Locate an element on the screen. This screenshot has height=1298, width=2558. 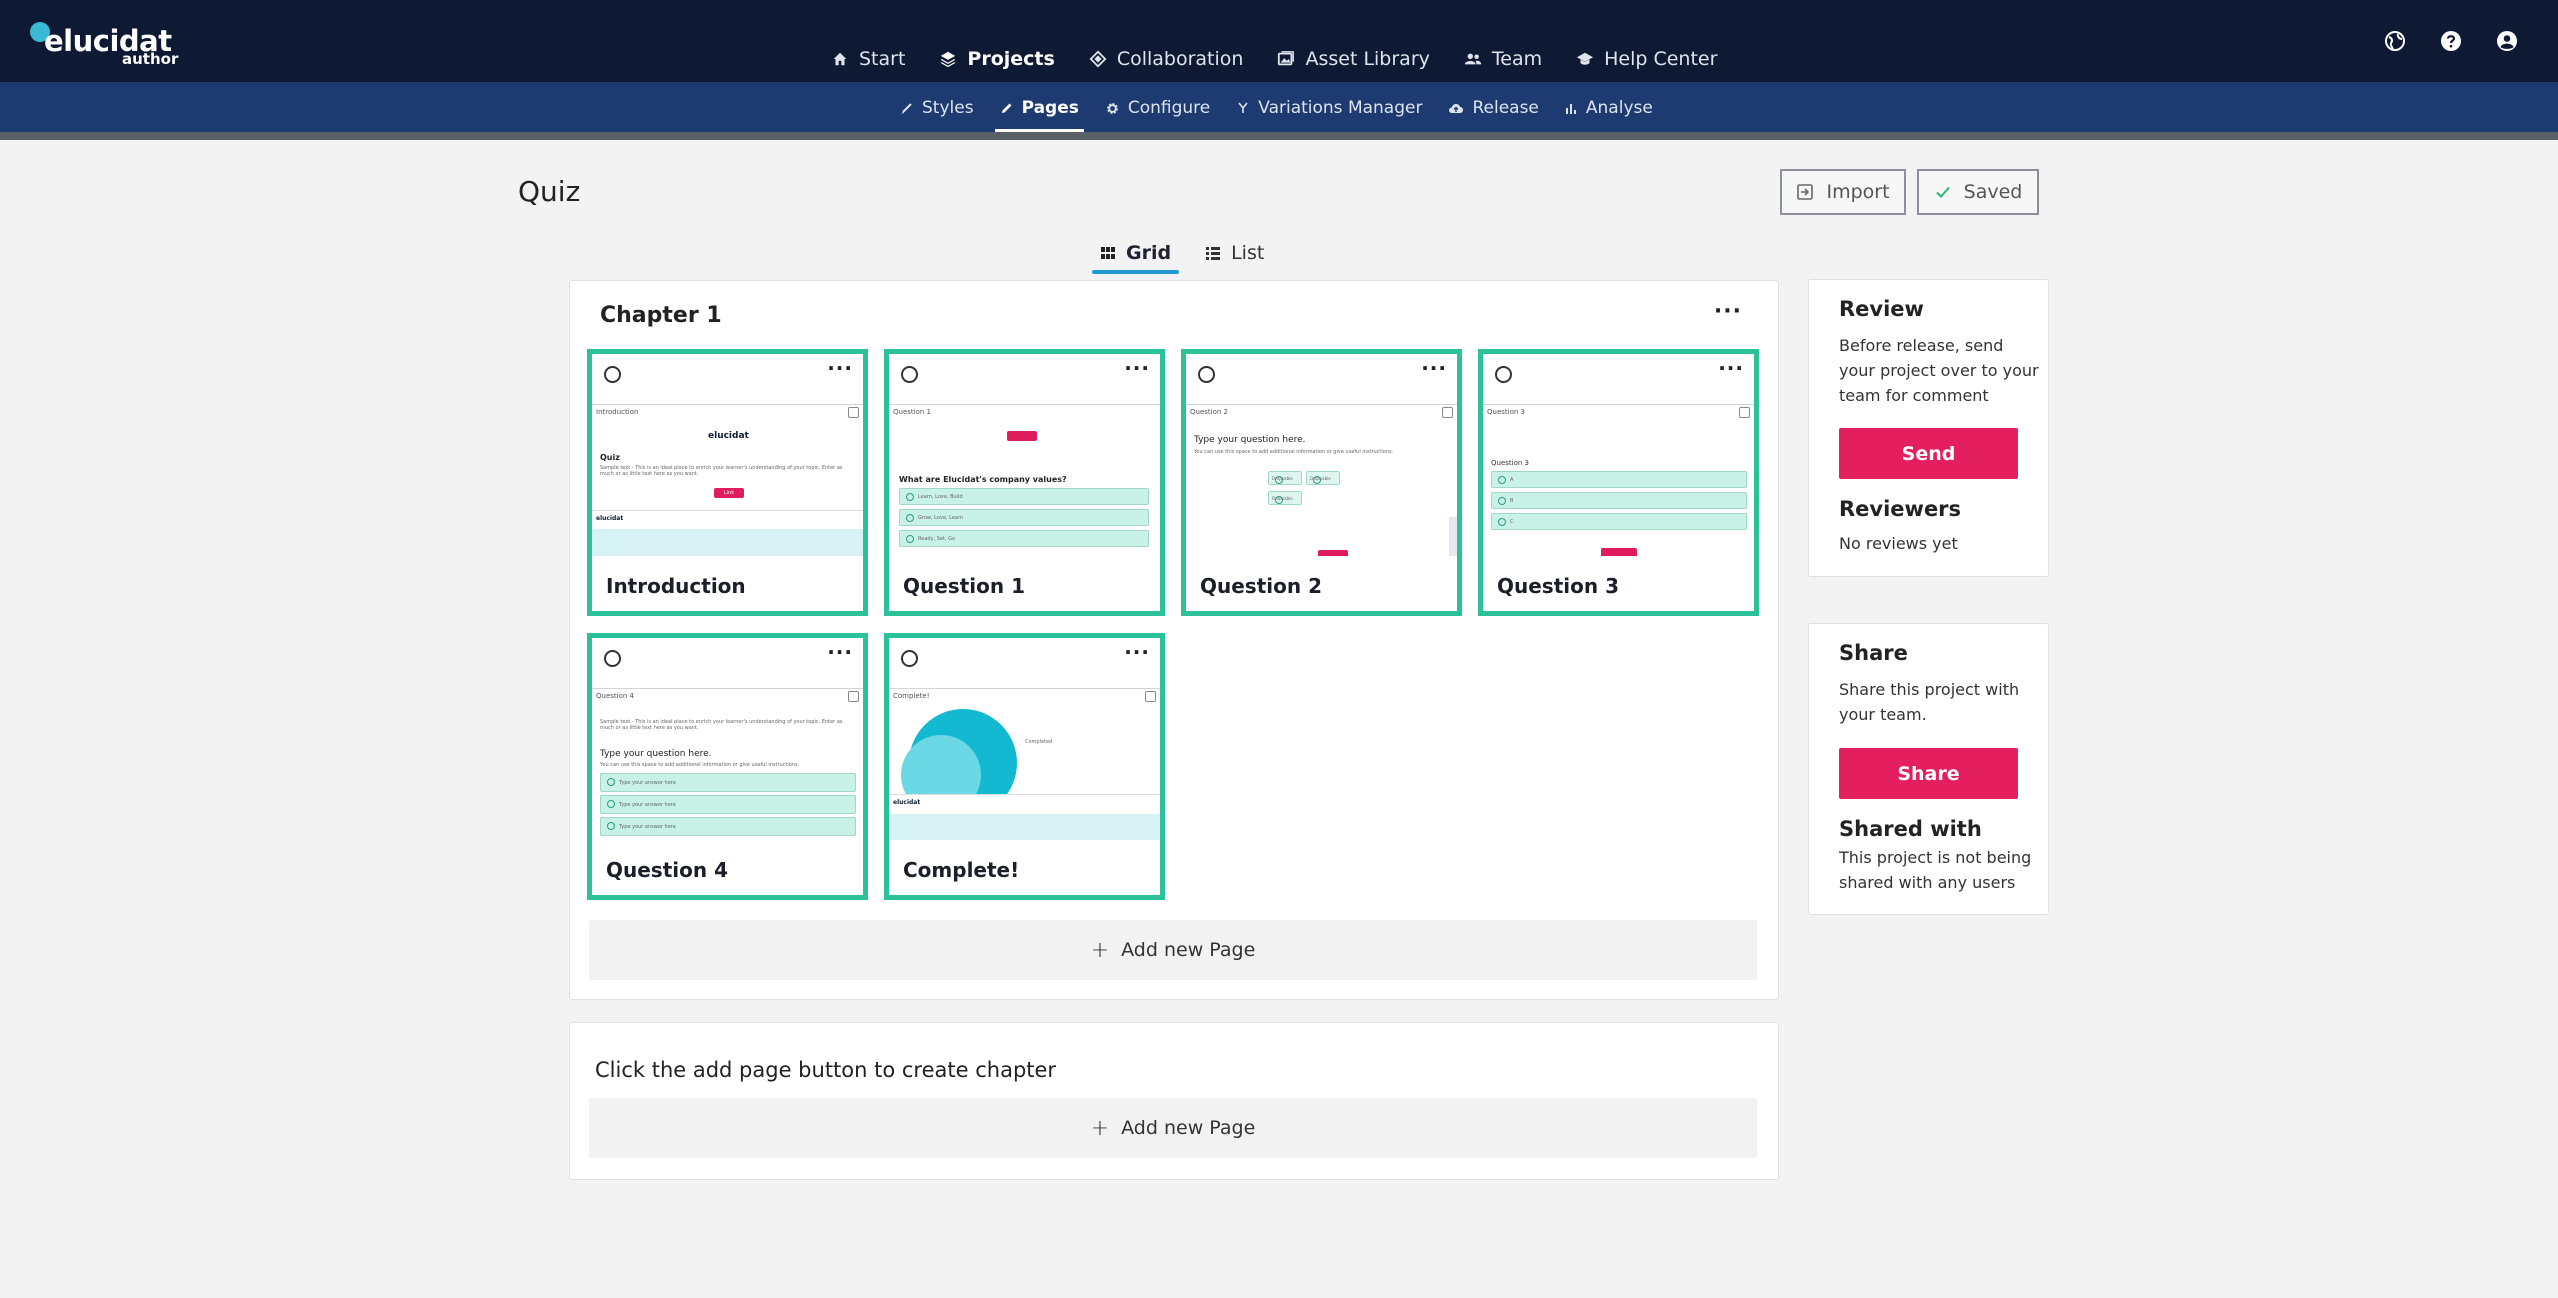
home-icon is located at coordinates (840, 59).